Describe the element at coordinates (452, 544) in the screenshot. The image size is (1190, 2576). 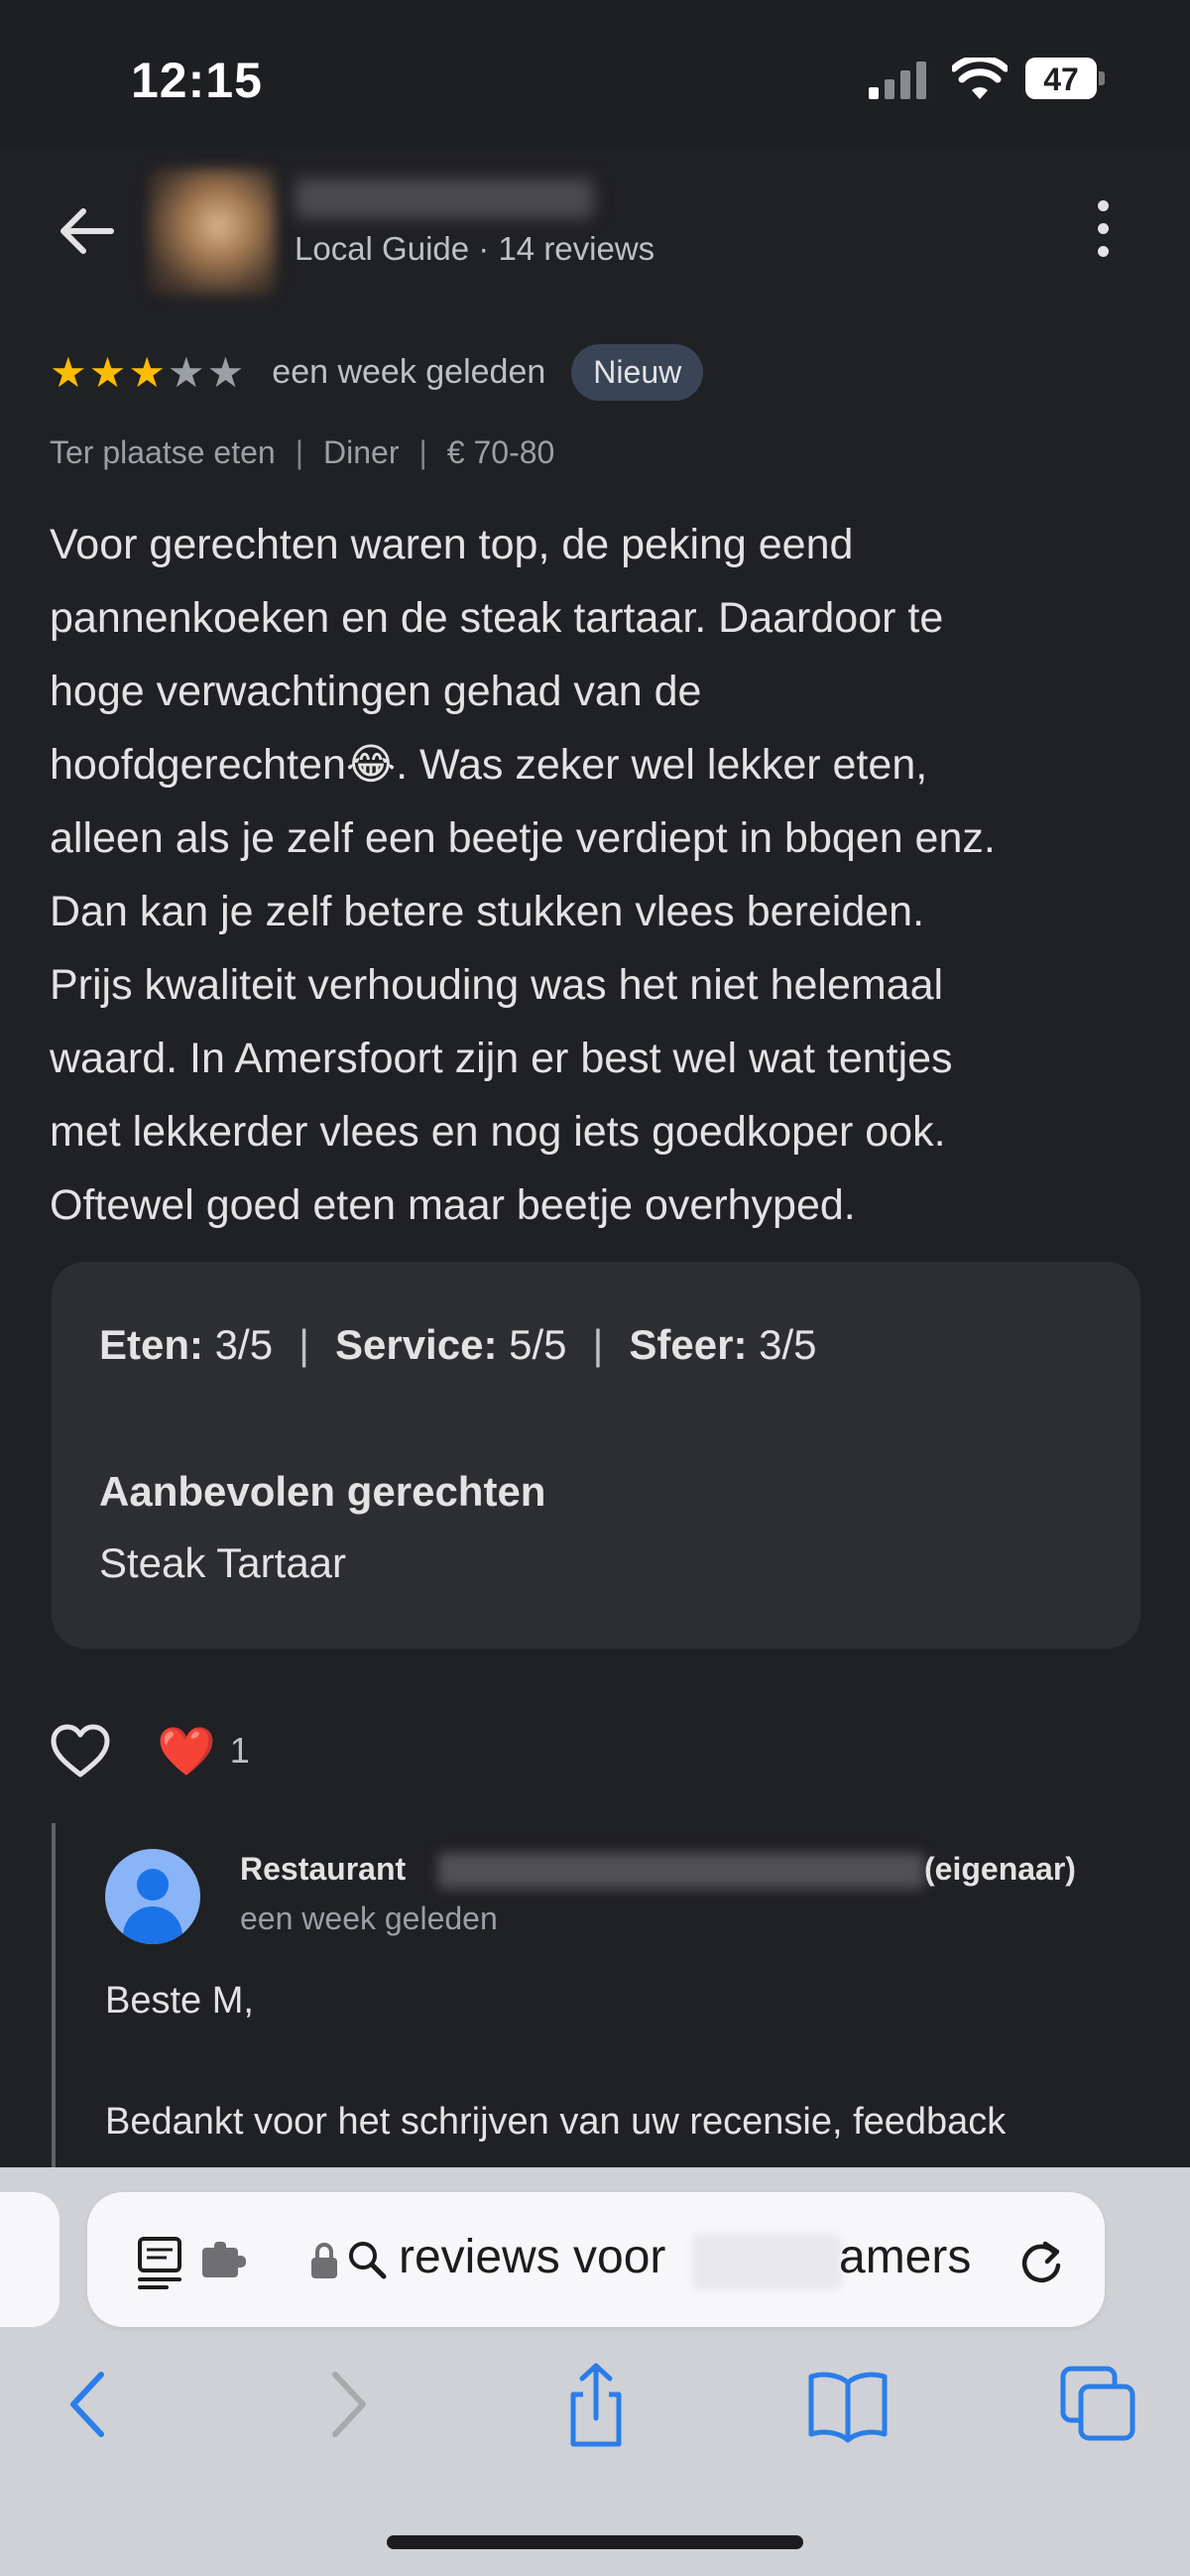
I see `review-line: Voor gerechten waren top, de peking eend` at that location.